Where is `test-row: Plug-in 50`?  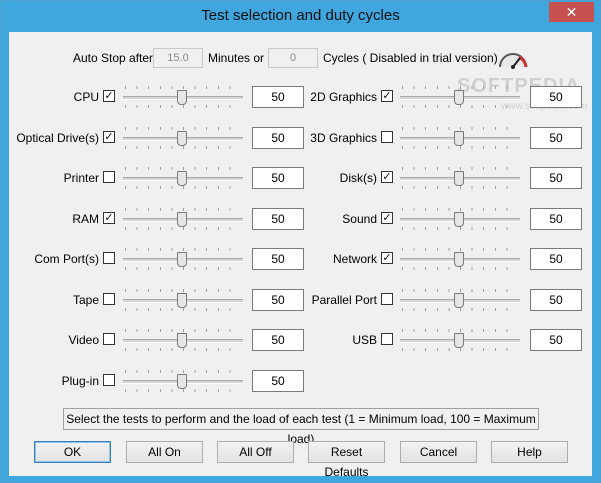
test-row: Plug-in 50 is located at coordinates (300, 381).